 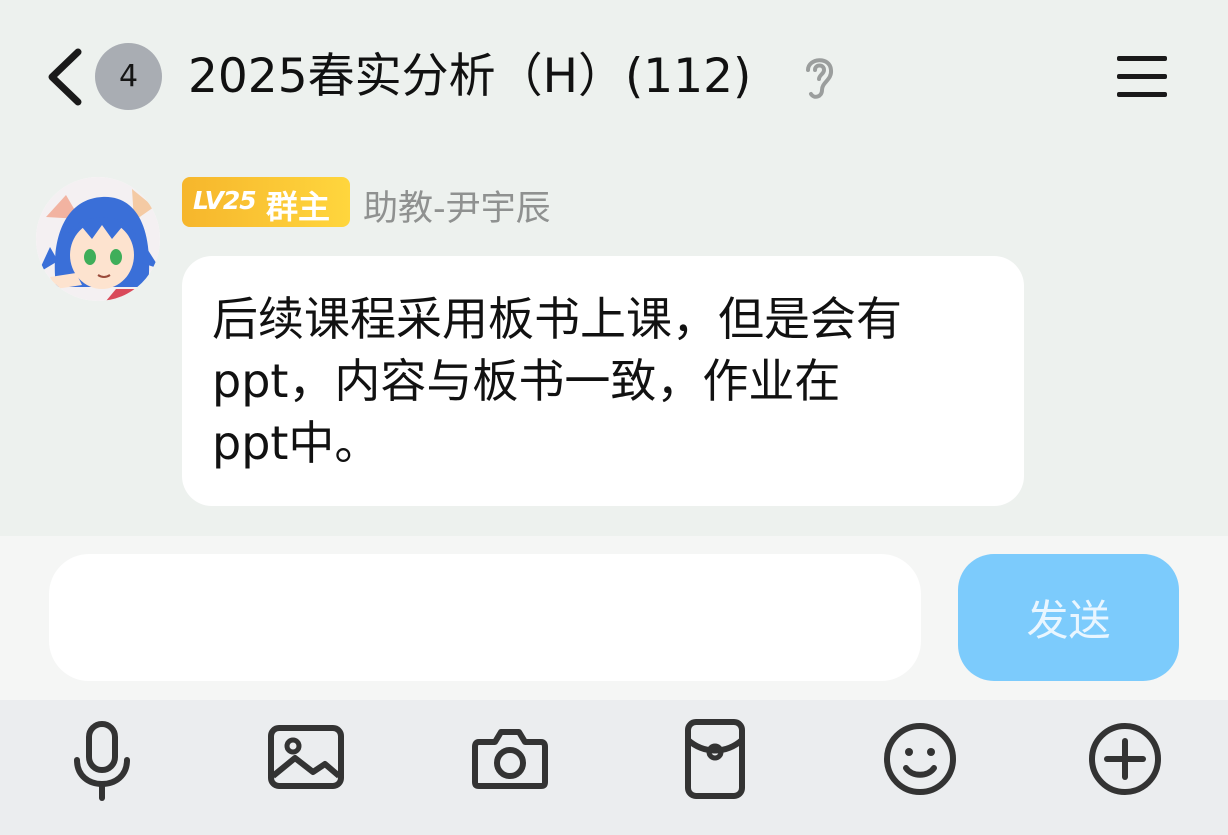 What do you see at coordinates (98, 239) in the screenshot?
I see `sender-avatar` at bounding box center [98, 239].